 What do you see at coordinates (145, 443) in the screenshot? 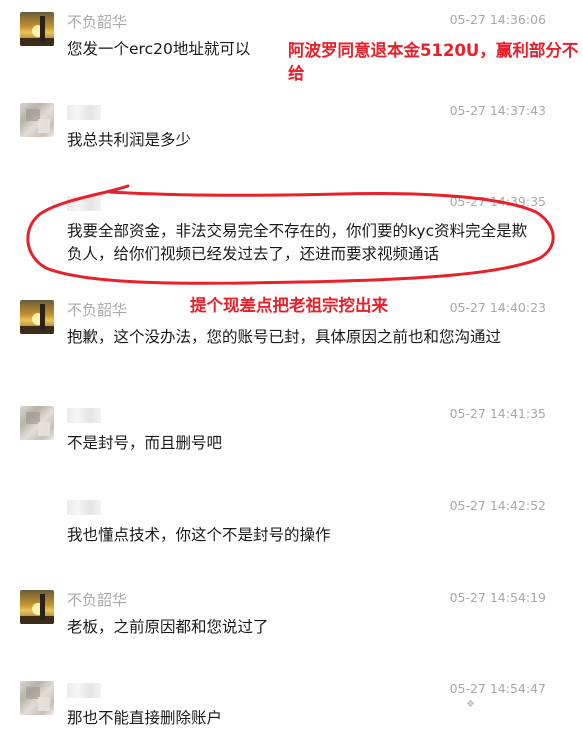
I see `message-text: 不是封号，而且删号吧` at bounding box center [145, 443].